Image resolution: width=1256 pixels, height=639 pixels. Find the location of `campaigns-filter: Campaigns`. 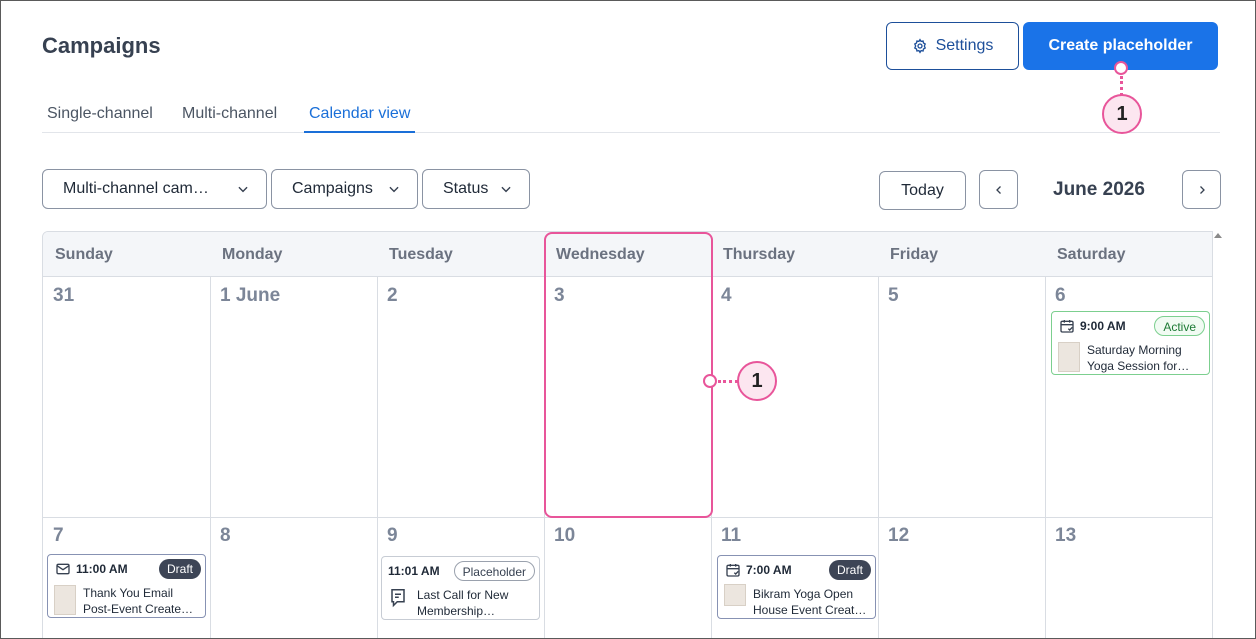

campaigns-filter: Campaigns is located at coordinates (344, 189).